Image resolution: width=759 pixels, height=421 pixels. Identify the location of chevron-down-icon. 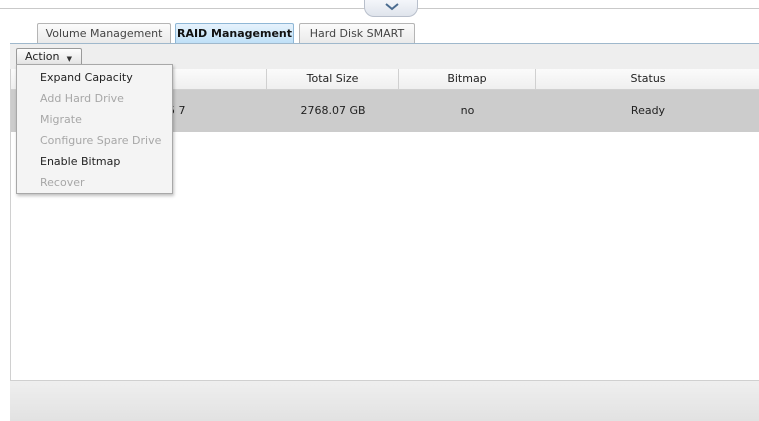
(392, 7).